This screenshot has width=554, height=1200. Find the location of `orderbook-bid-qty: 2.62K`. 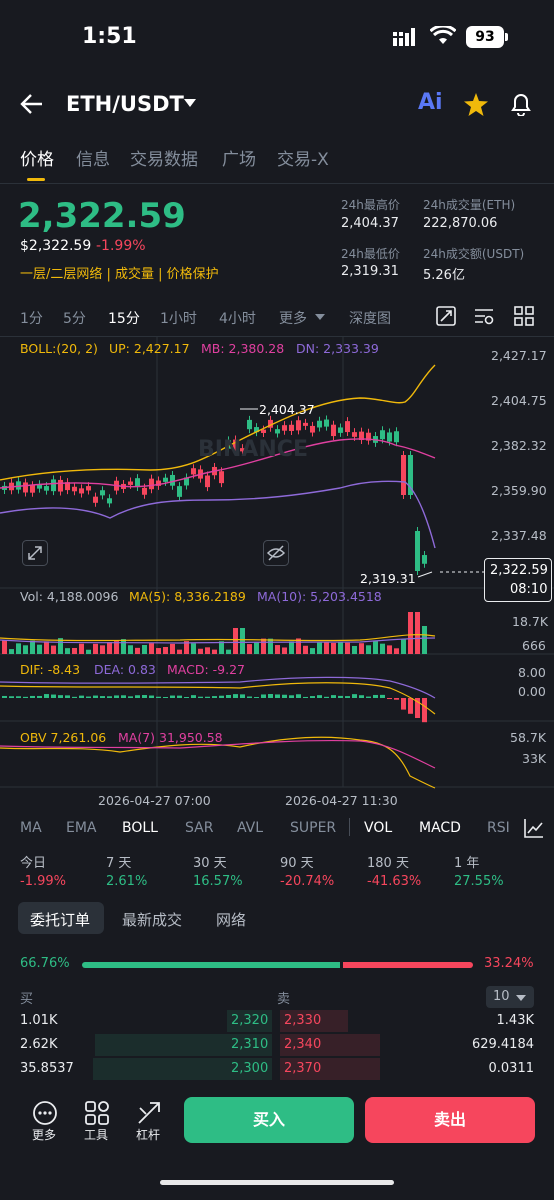

orderbook-bid-qty: 2.62K is located at coordinates (38, 1044).